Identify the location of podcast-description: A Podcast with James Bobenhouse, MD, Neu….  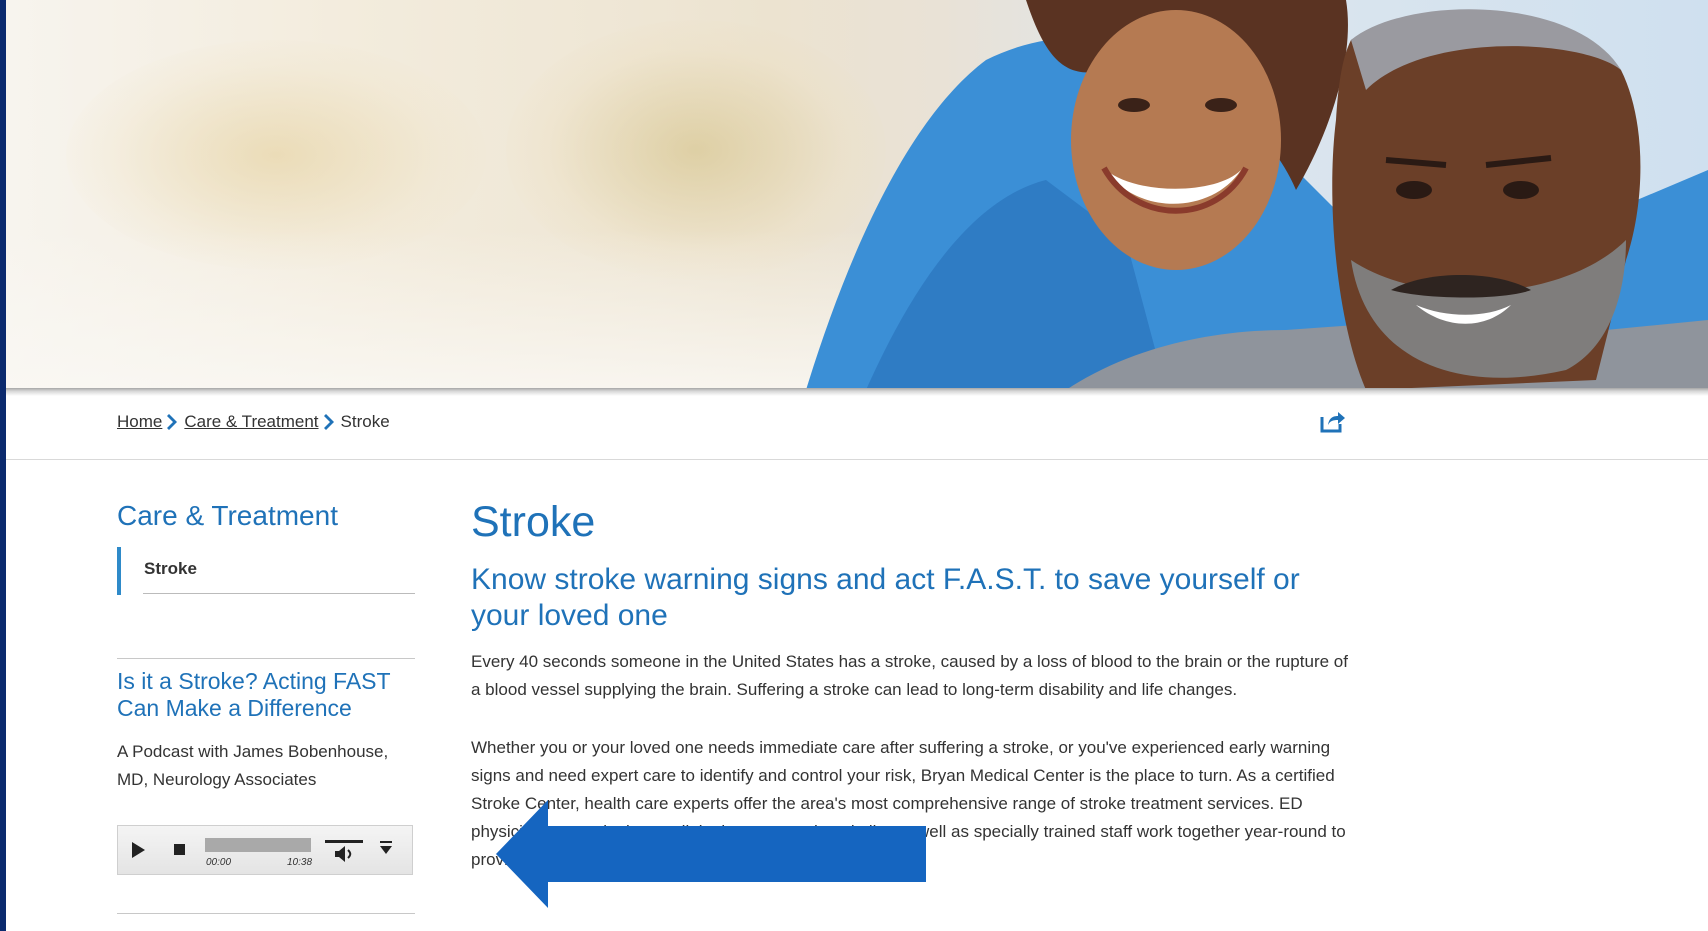
(253, 765).